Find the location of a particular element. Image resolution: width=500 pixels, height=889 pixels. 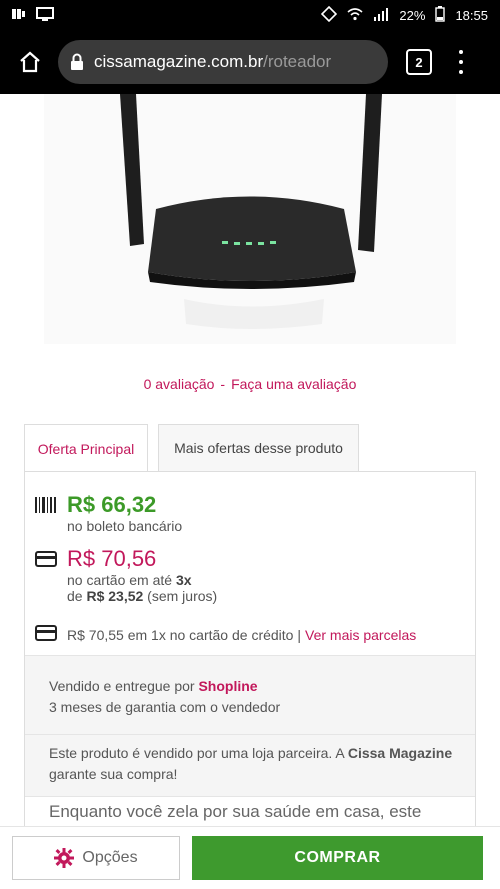

tab-more-offers: Mais ofertas desse produto is located at coordinates (258, 447).